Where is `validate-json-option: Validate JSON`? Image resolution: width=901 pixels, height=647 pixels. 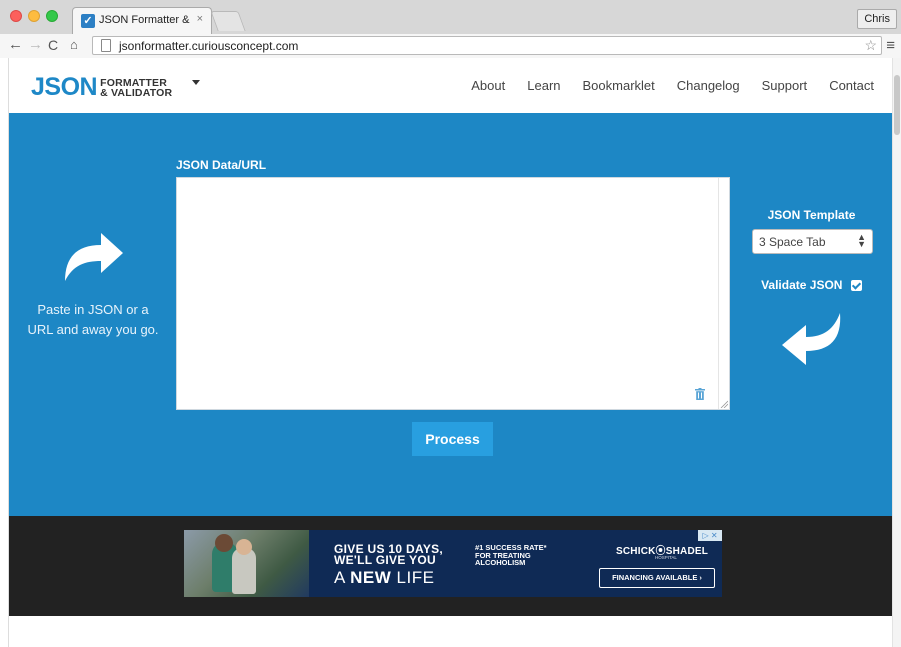 validate-json-option: Validate JSON is located at coordinates (811, 285).